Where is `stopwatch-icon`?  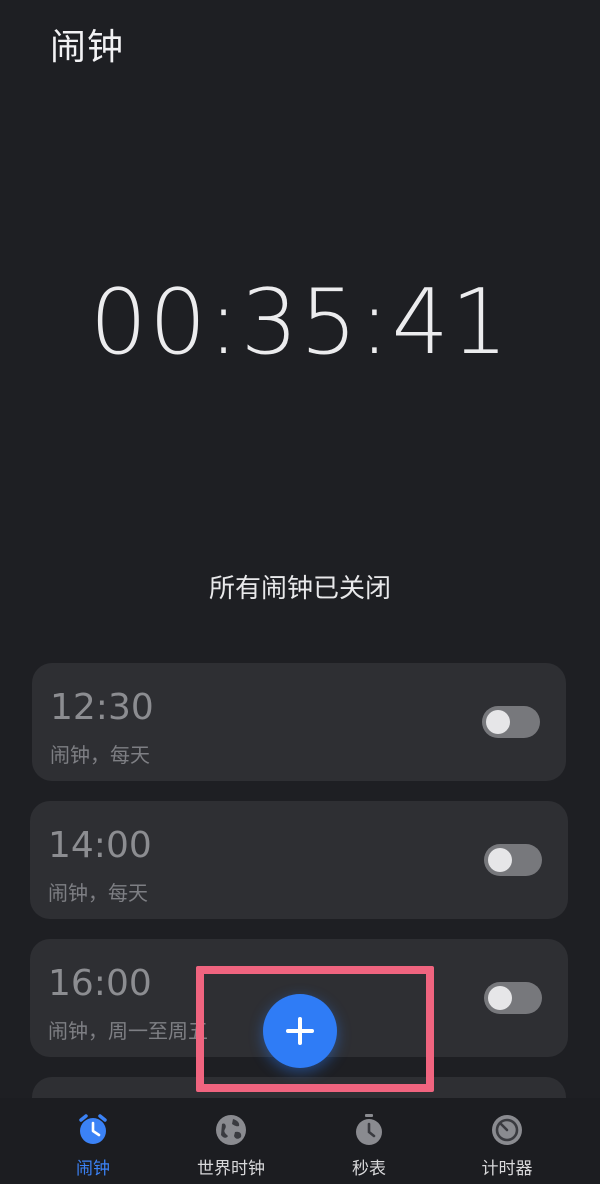 stopwatch-icon is located at coordinates (369, 1129).